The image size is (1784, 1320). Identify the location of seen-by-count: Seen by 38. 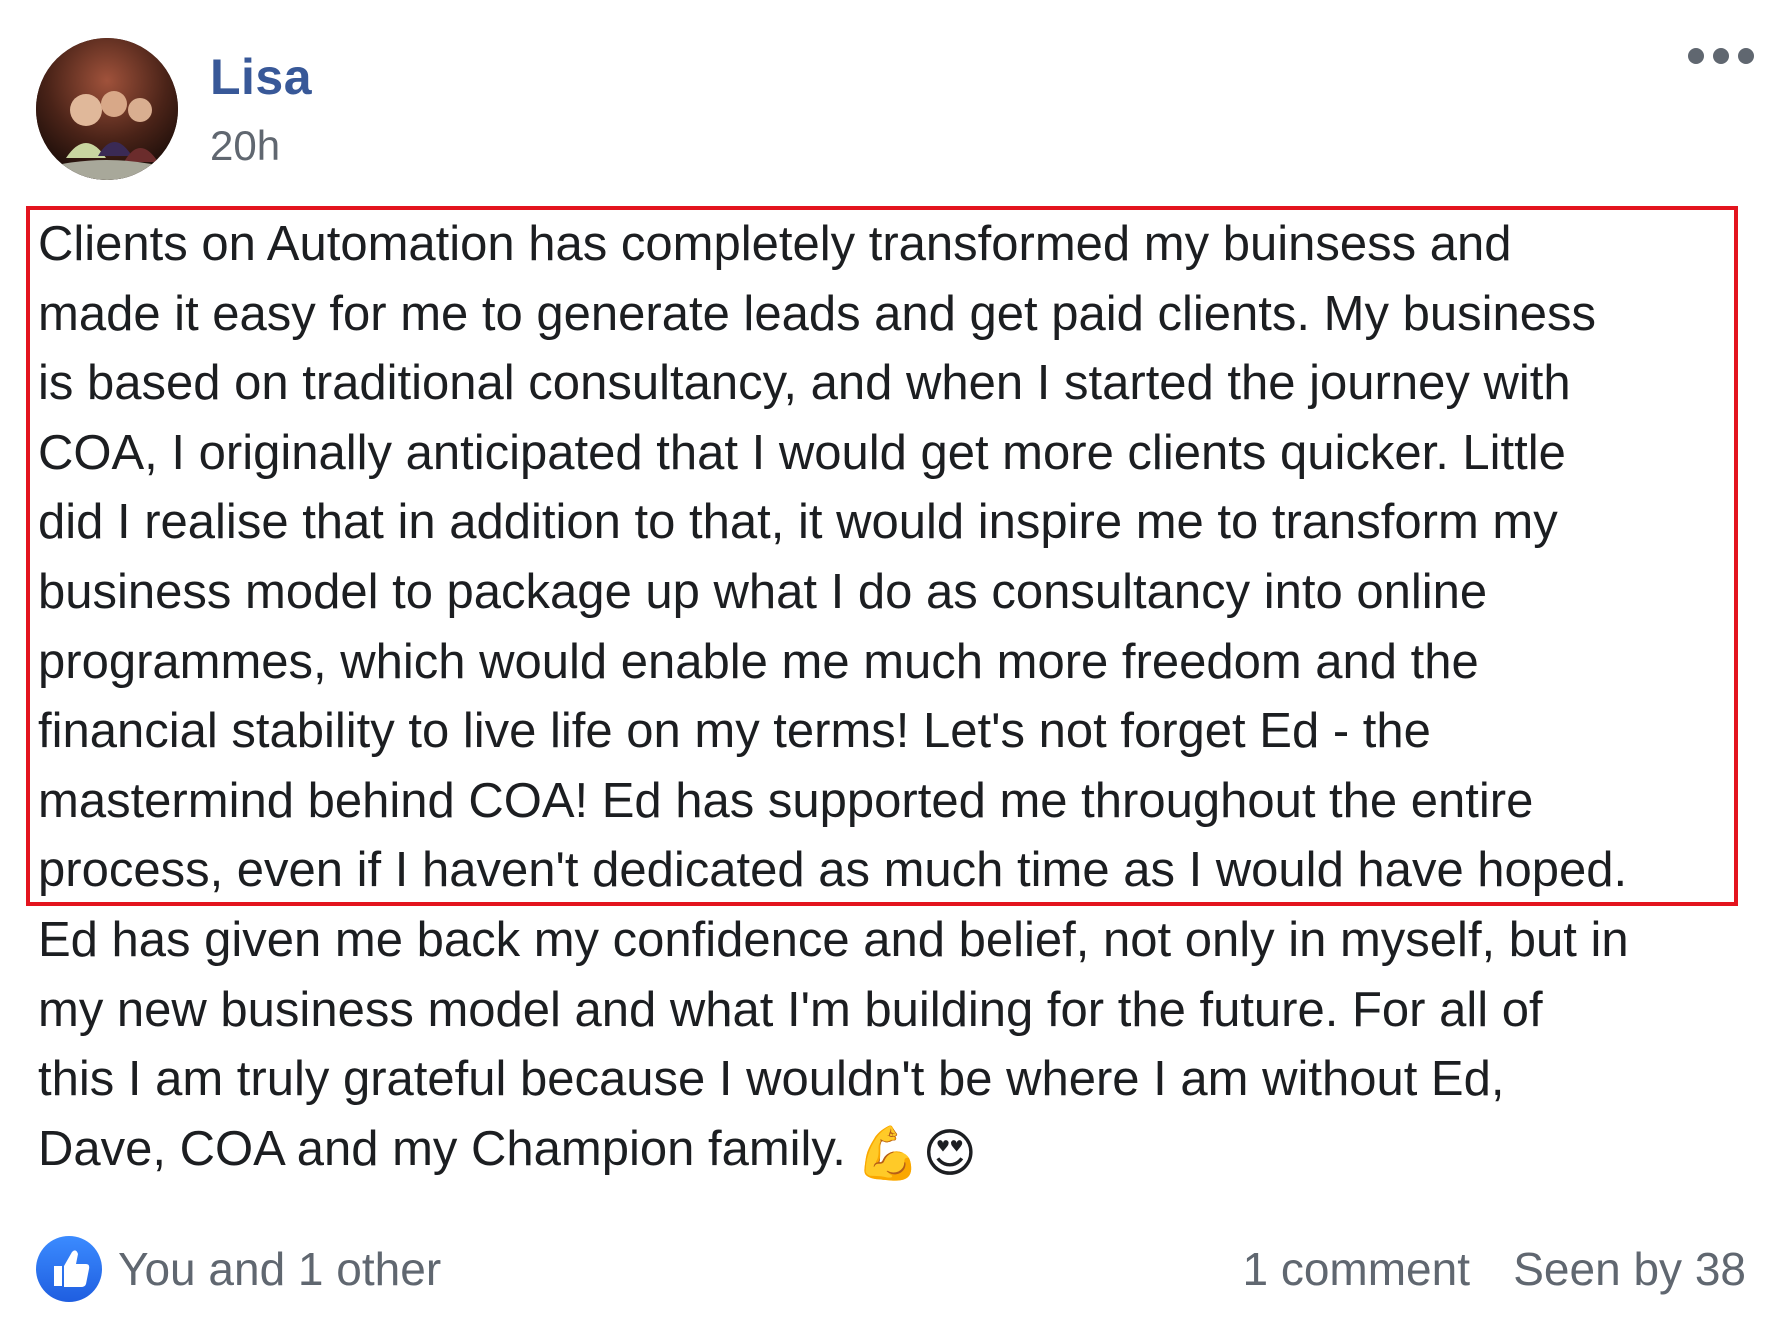
(1629, 1269).